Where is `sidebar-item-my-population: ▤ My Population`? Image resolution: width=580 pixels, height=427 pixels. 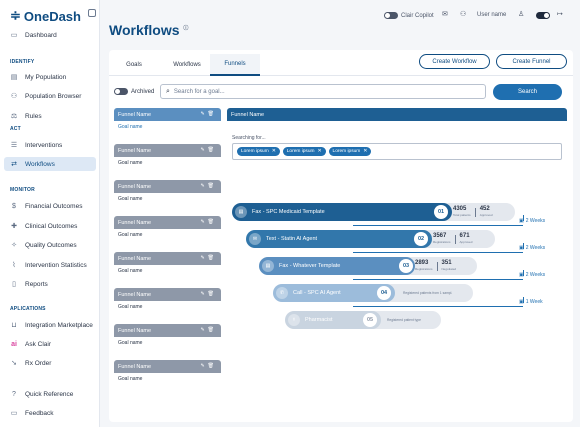
sidebar-item-my-population: ▤ My Population is located at coordinates (38, 77).